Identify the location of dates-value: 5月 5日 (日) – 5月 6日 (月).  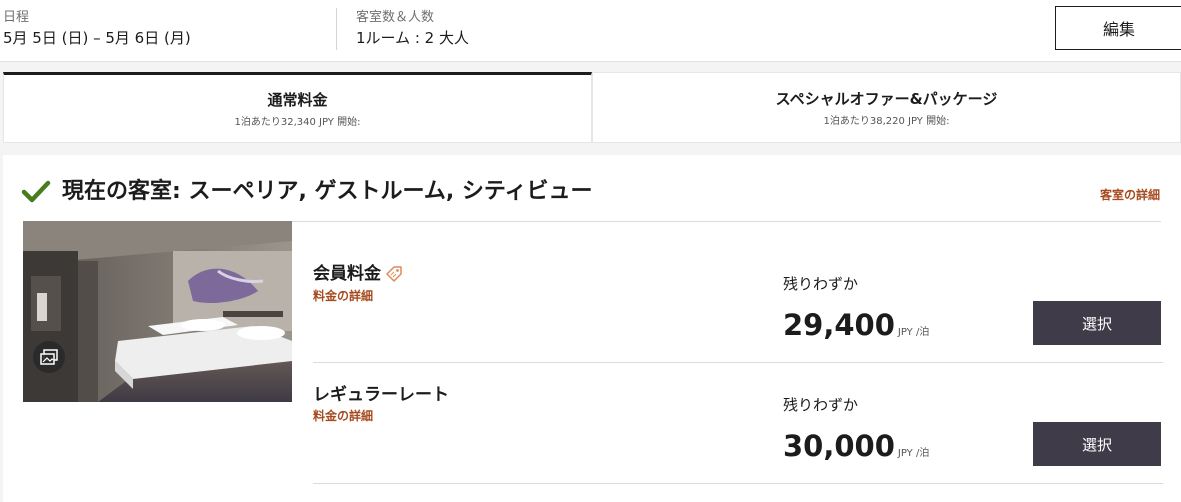
(97, 37).